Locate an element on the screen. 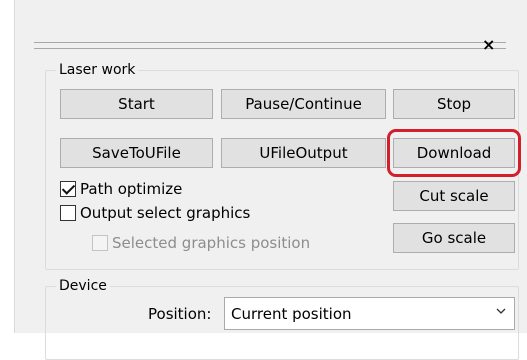 This screenshot has height=360, width=527. ufile-output-button: UFileOutput is located at coordinates (303, 153).